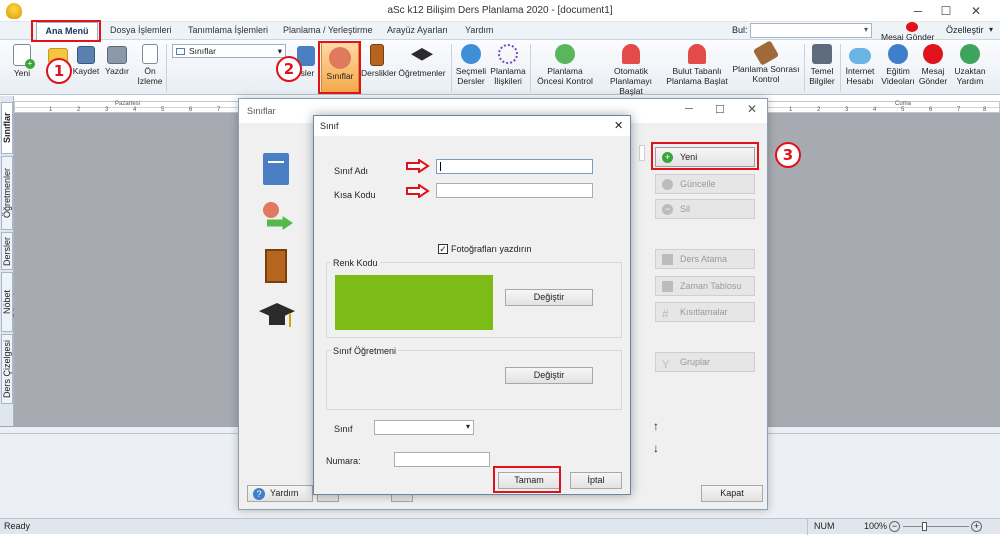 This screenshot has height=535, width=1000. I want to click on class-select: ▾, so click(424, 427).